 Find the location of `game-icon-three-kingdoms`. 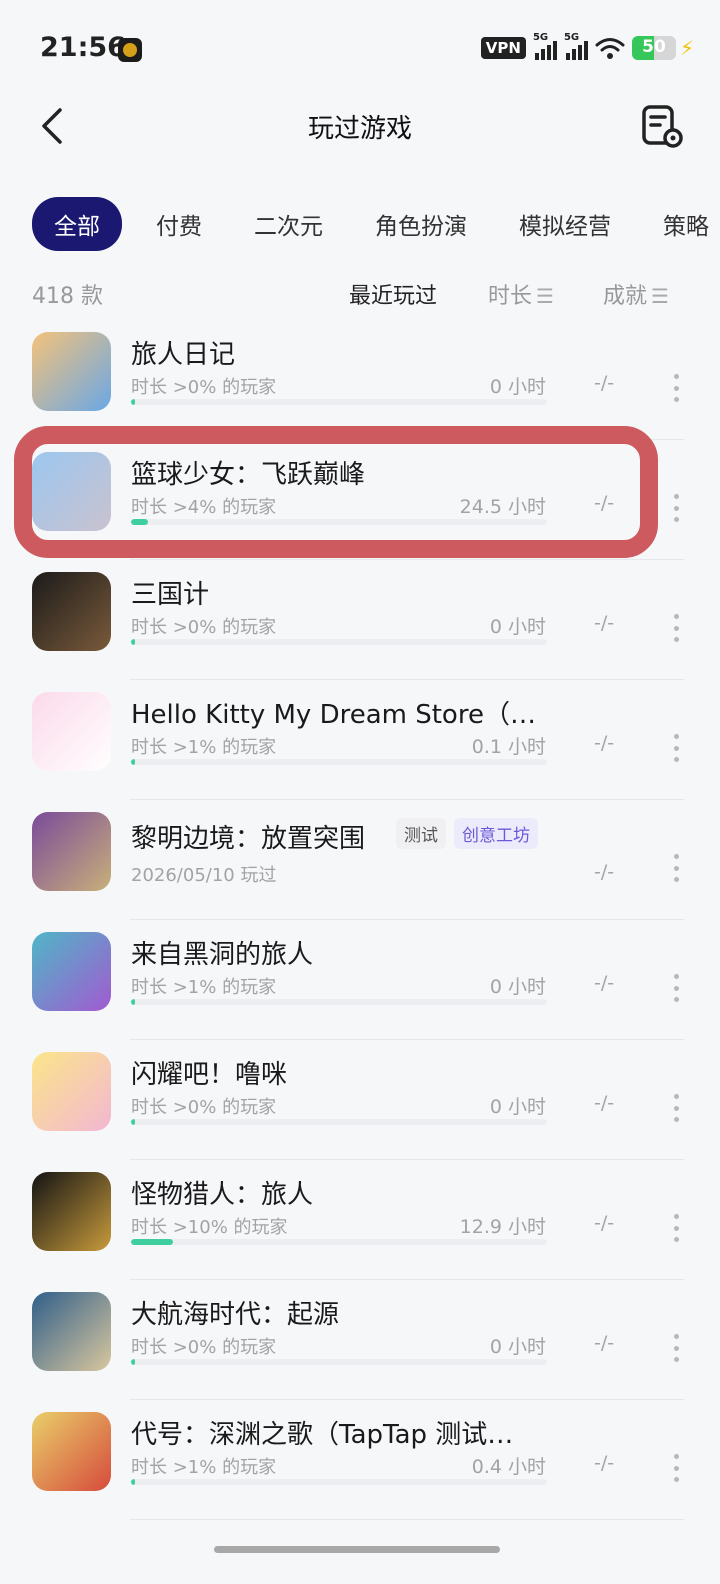

game-icon-three-kingdoms is located at coordinates (71, 611).